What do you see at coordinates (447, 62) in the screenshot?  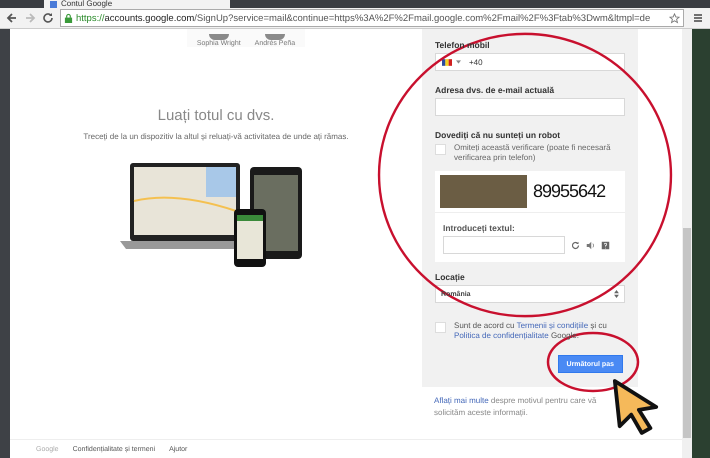 I see `flag-icon` at bounding box center [447, 62].